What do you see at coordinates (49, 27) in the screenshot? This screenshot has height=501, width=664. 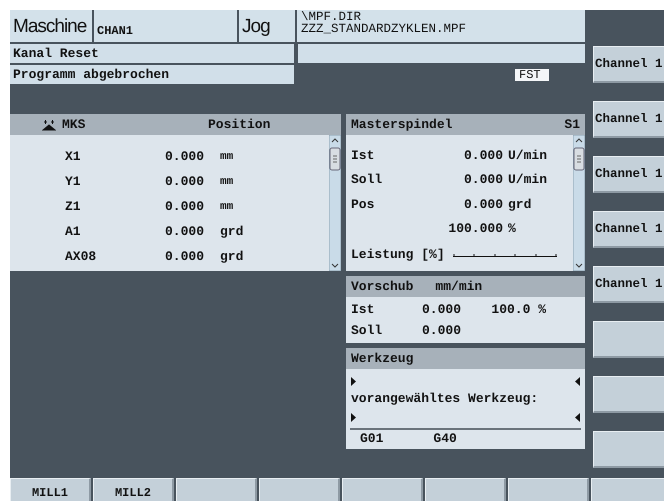 I see `area-label: Maschine` at bounding box center [49, 27].